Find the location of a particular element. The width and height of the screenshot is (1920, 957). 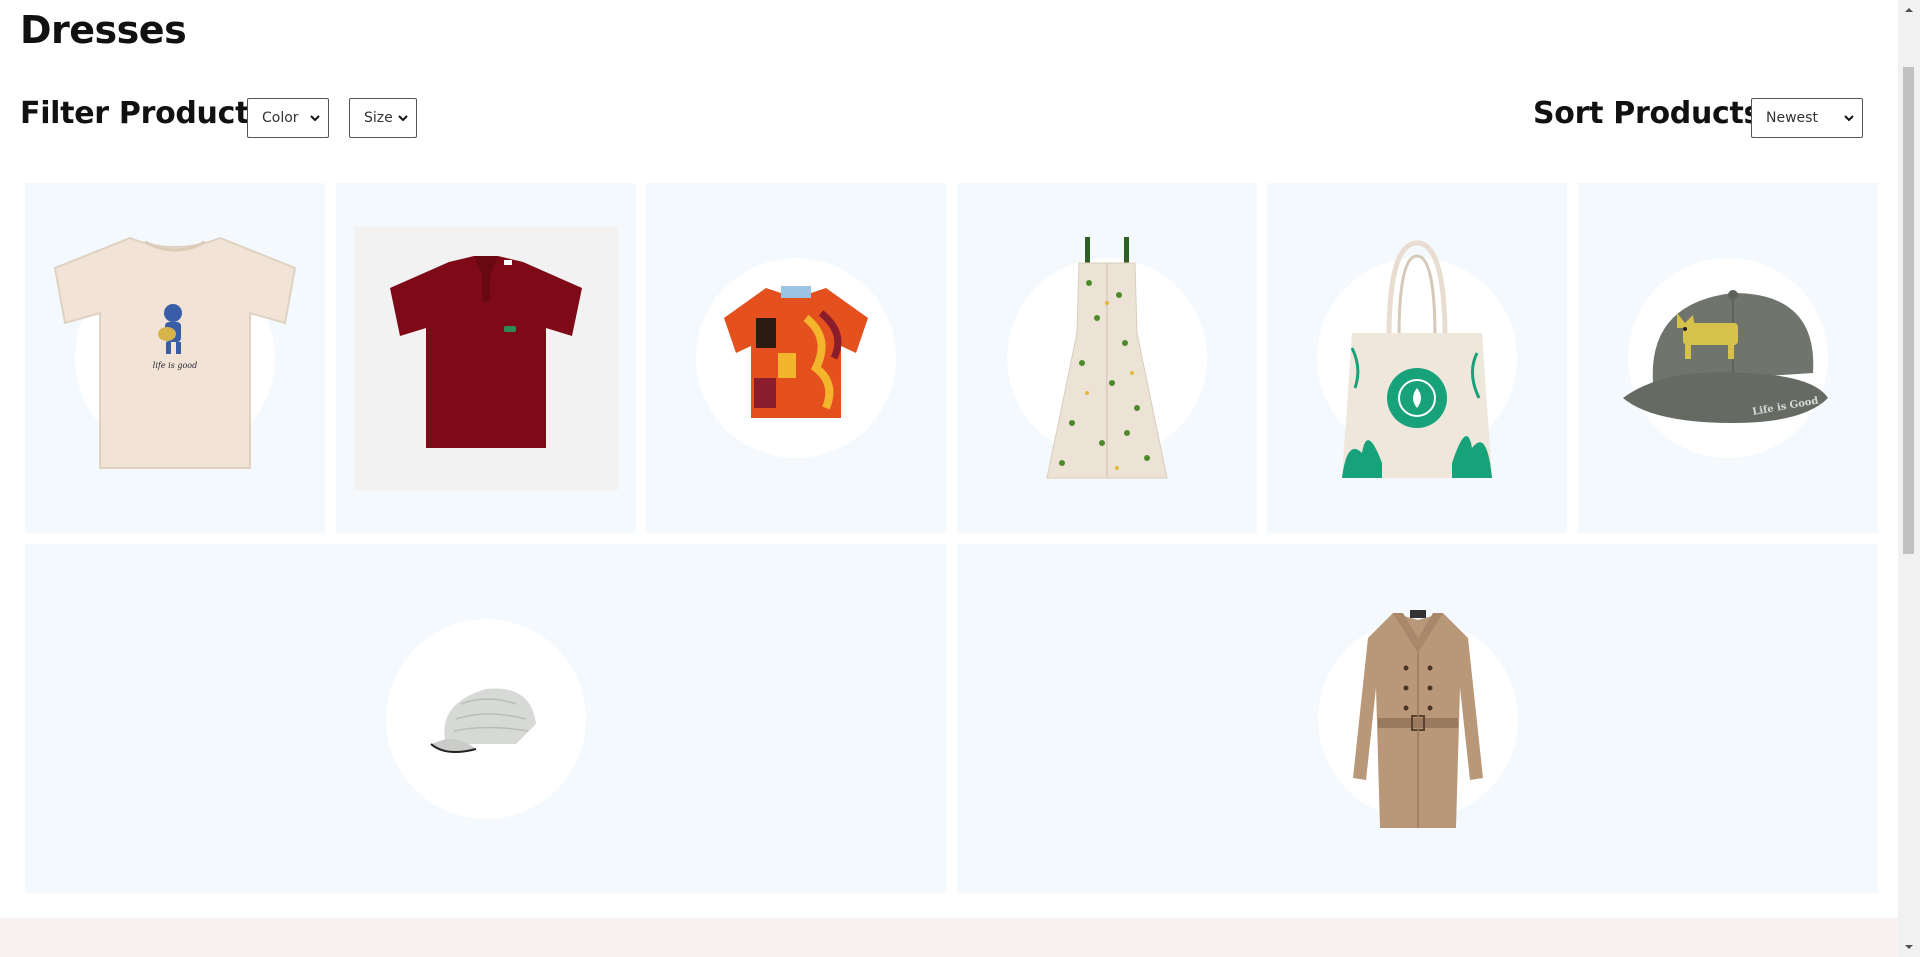

tshirt-print-text: life is good is located at coordinates (175, 365).